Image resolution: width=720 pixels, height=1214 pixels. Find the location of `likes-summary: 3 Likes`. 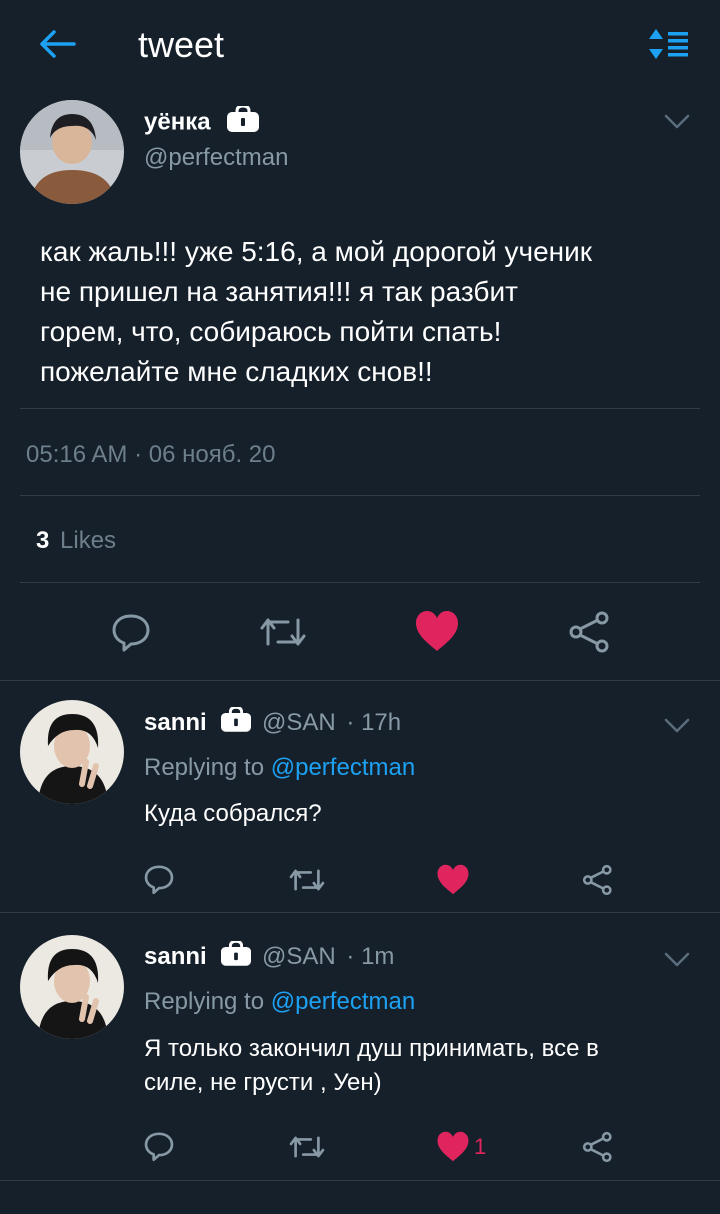

likes-summary: 3 Likes is located at coordinates (76, 541).